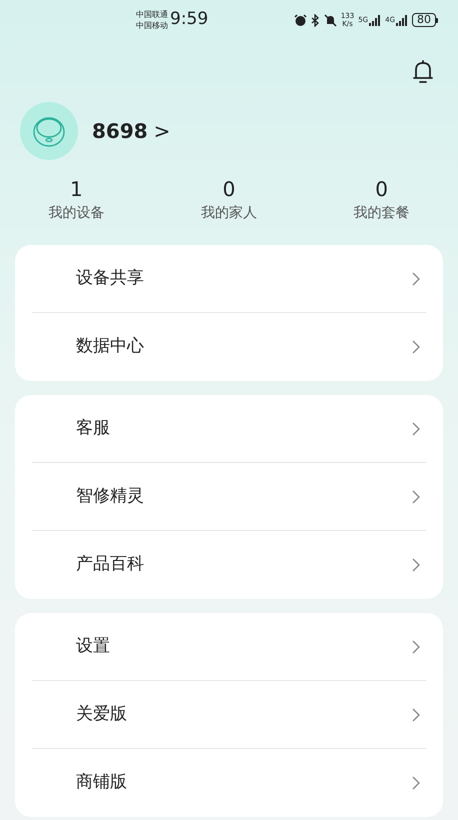 The image size is (458, 820). What do you see at coordinates (76, 213) in the screenshot?
I see `stat-label: 我的设备` at bounding box center [76, 213].